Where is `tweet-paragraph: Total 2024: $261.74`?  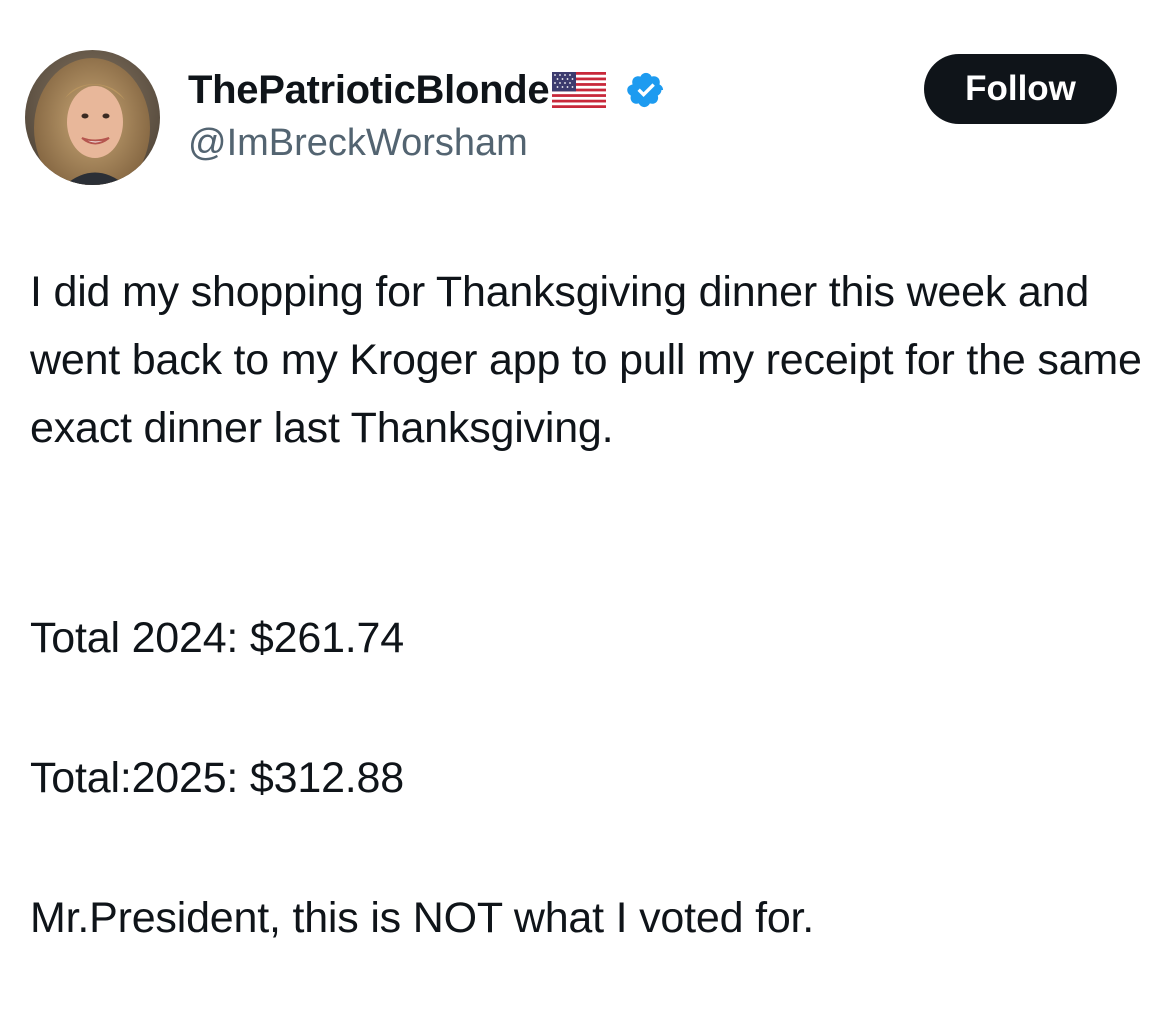 tweet-paragraph: Total 2024: $261.74 is located at coordinates (217, 638).